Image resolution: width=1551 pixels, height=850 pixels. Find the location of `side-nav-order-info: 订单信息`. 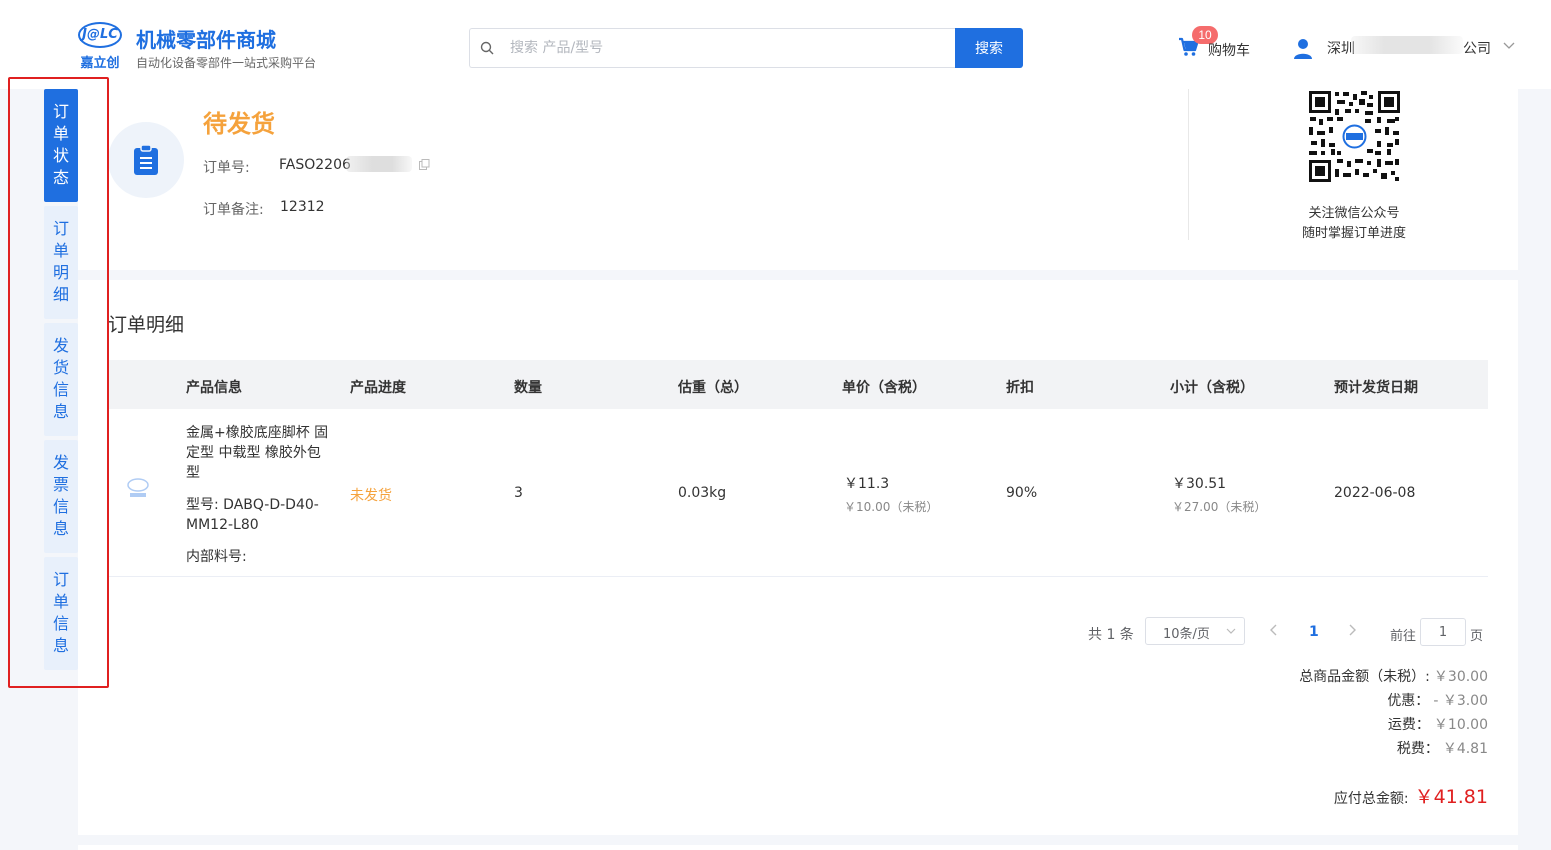

side-nav-order-info: 订单信息 is located at coordinates (61, 613).